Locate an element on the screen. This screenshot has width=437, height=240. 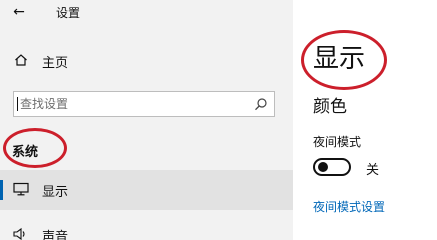
monitor-icon is located at coordinates (21, 189).